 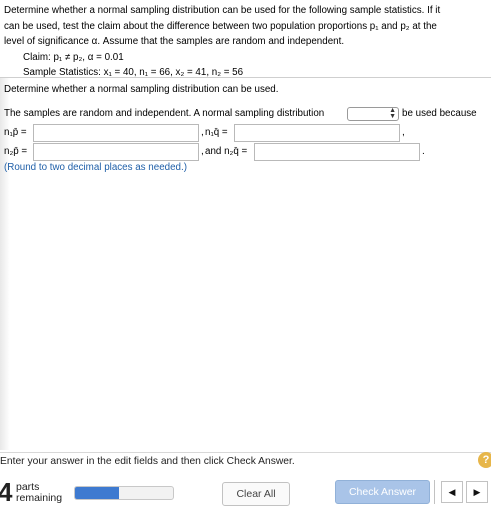 I want to click on sentence-end: be used because, so click(x=439, y=113).